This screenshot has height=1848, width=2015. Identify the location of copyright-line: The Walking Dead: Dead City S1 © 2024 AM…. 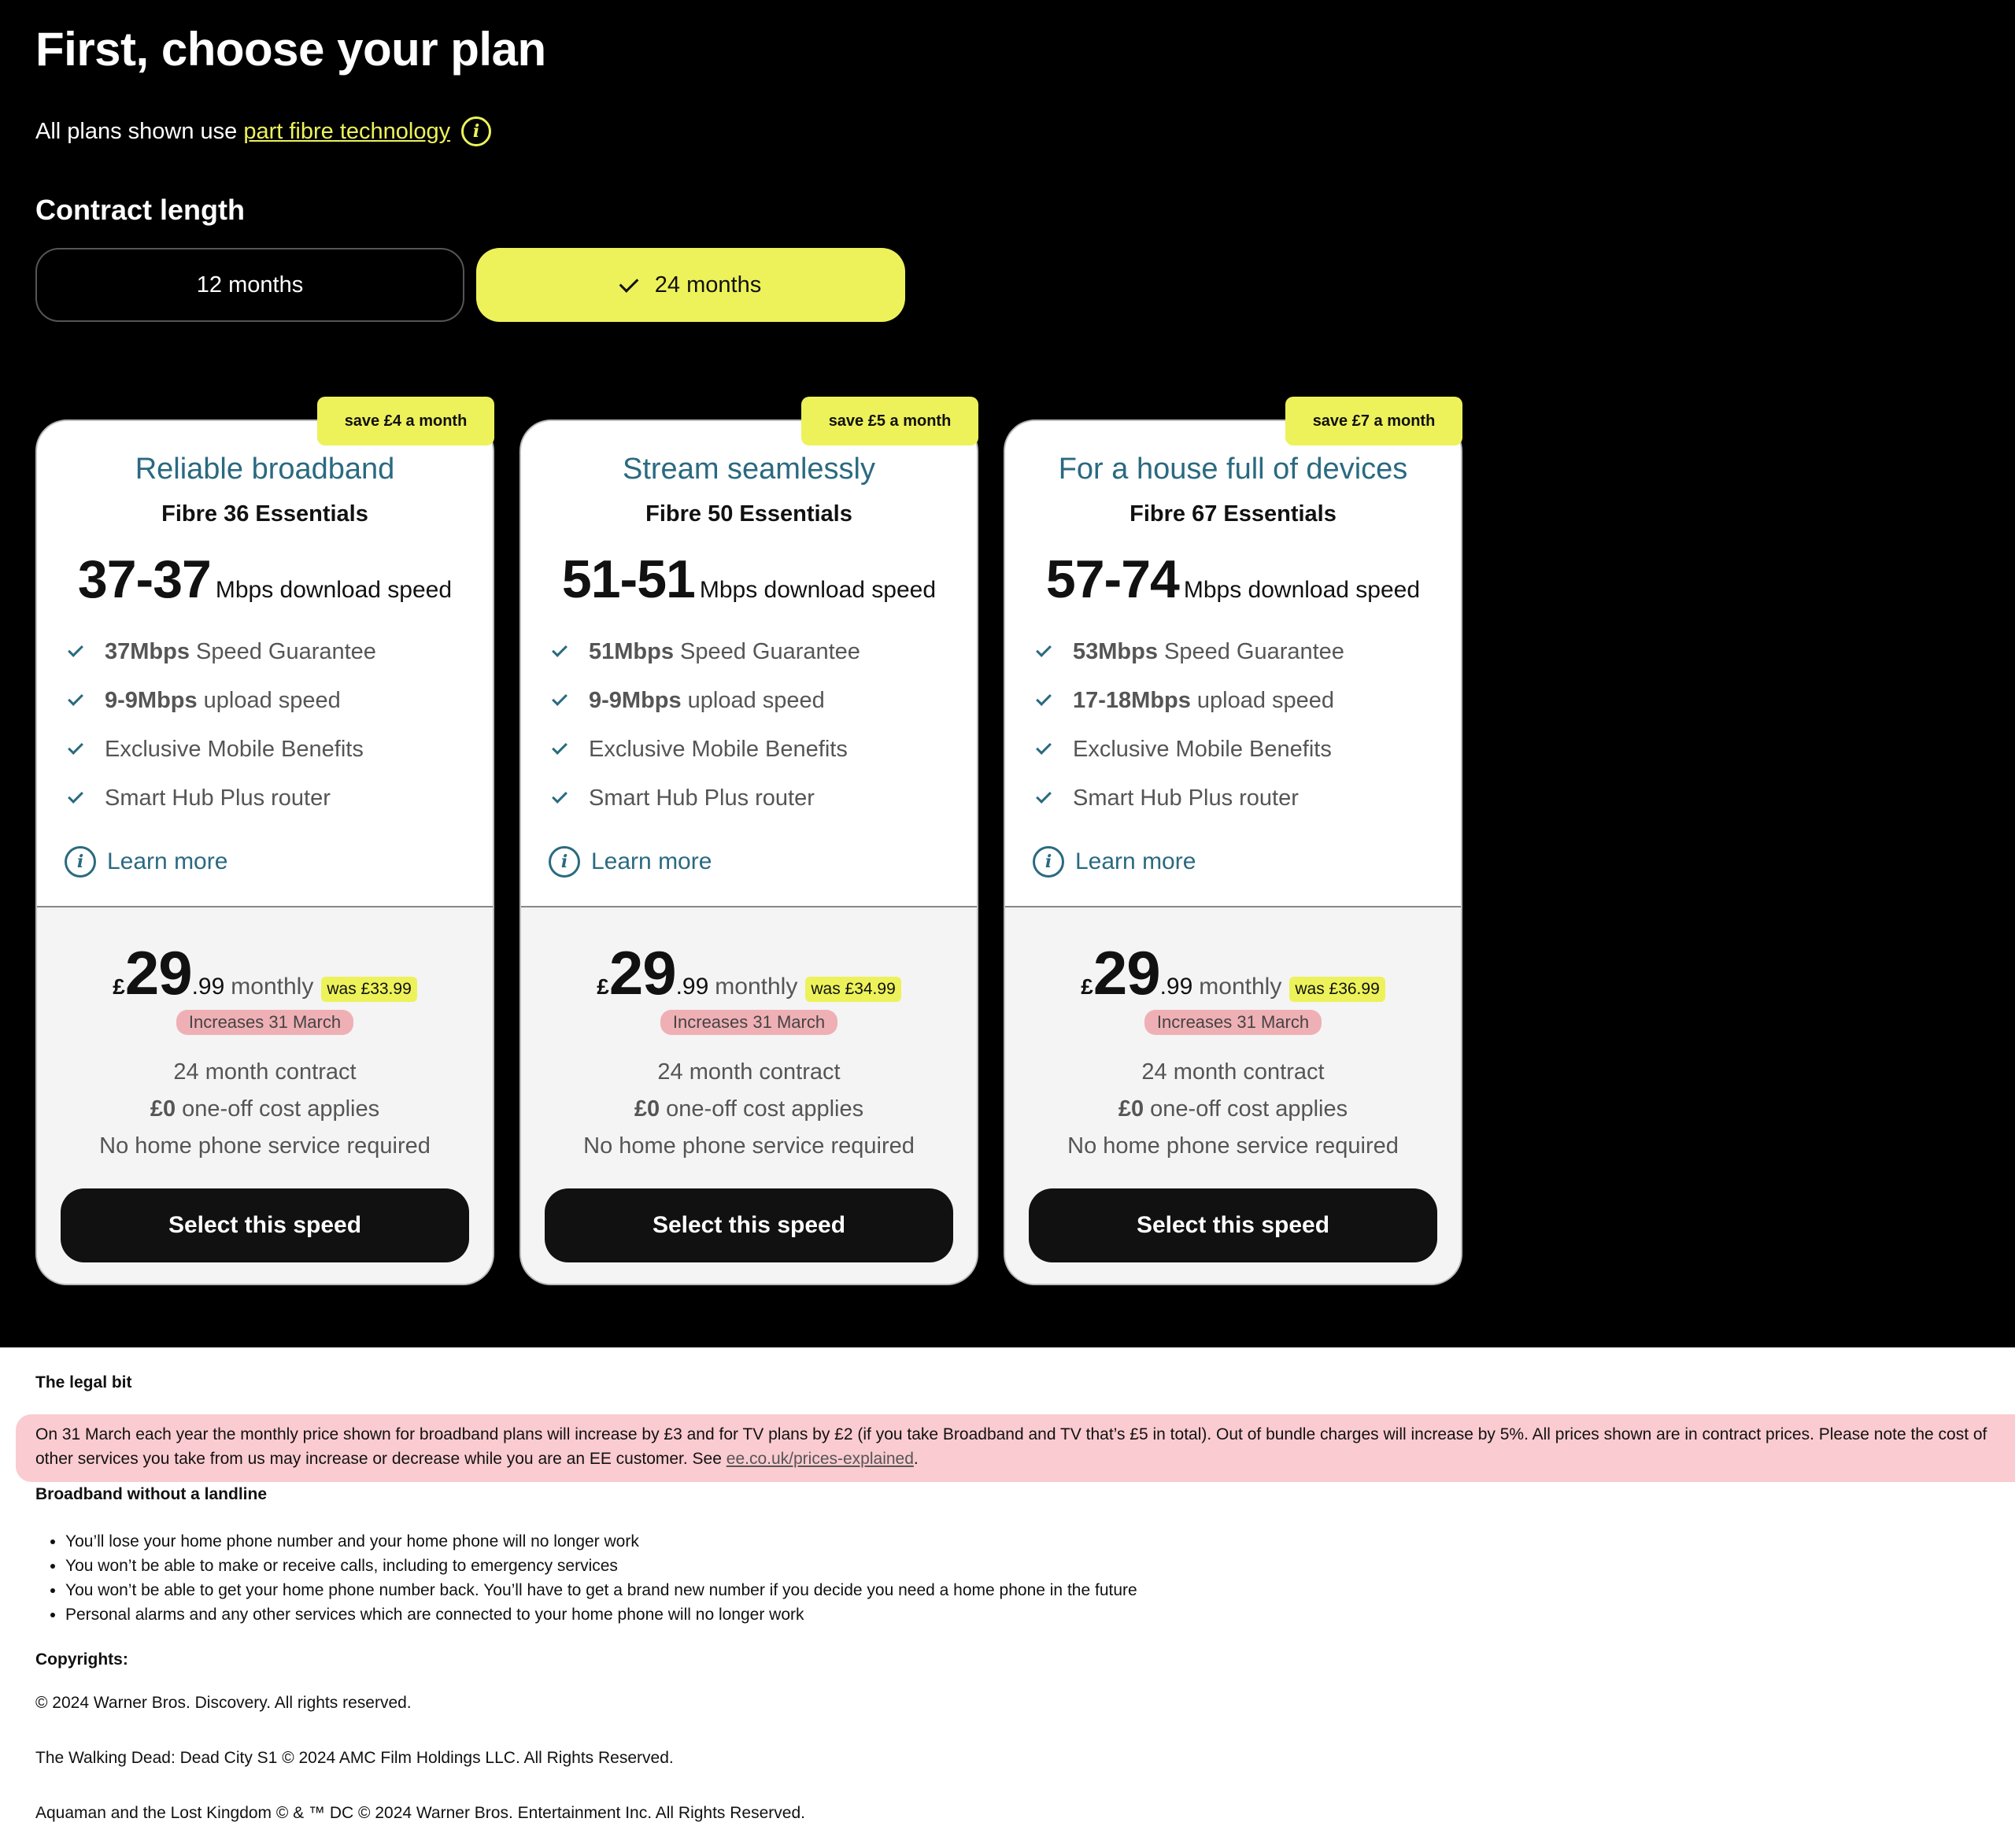
(354, 1758).